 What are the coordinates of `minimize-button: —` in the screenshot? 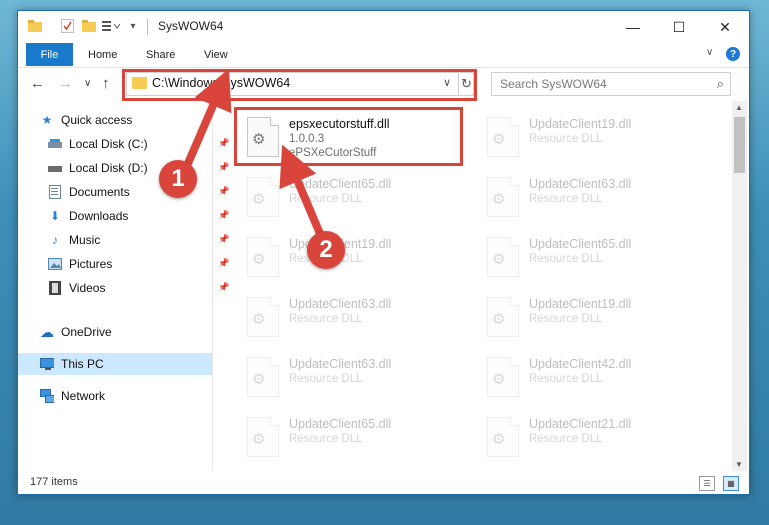 It's located at (633, 27).